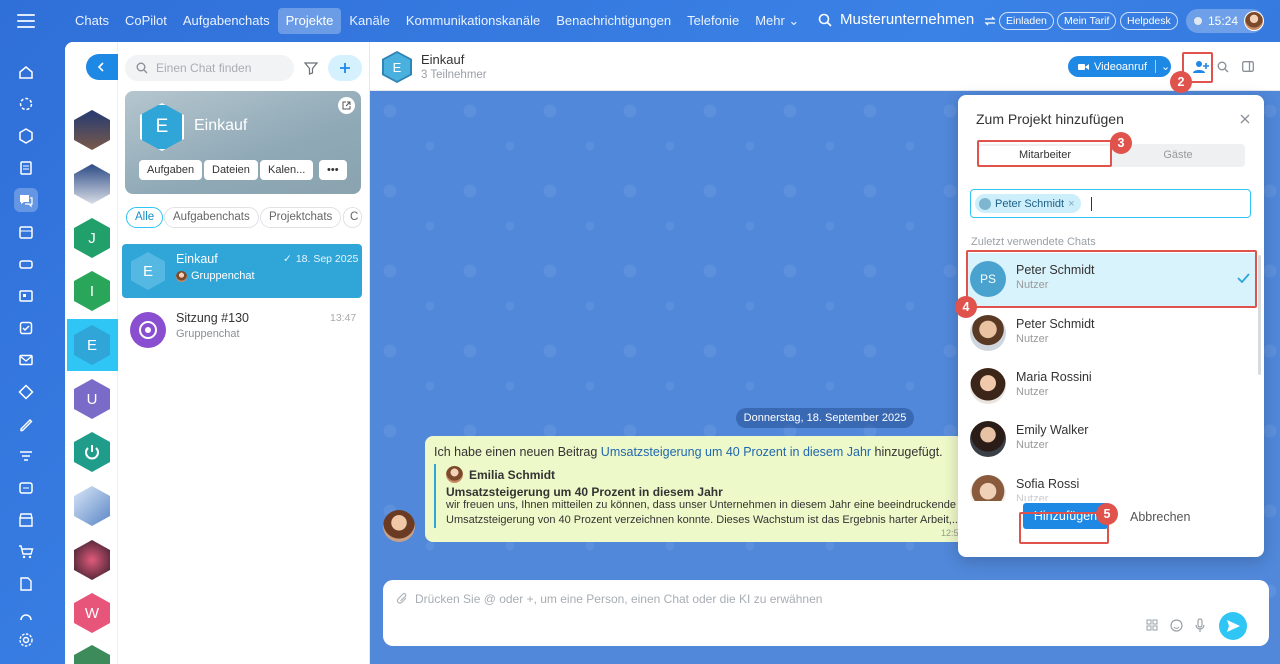  Describe the element at coordinates (92, 291) in the screenshot. I see `recent-chat-avatar: I` at that location.